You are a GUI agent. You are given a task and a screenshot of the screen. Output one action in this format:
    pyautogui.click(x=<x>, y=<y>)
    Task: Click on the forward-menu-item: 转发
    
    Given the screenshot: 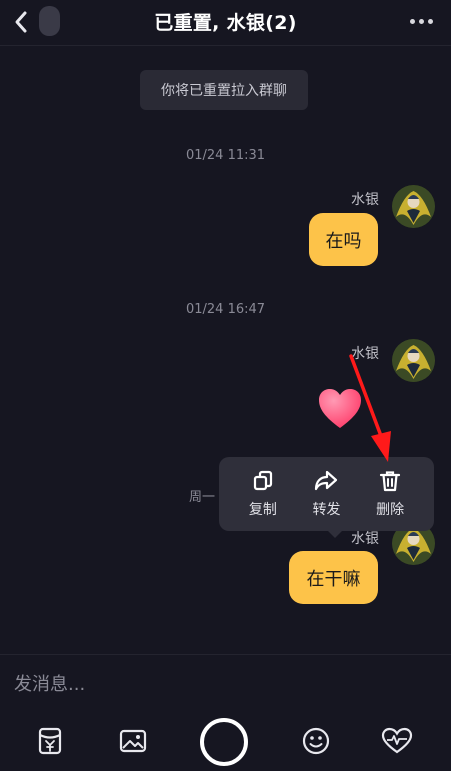 What is the action you would take?
    pyautogui.click(x=326, y=494)
    